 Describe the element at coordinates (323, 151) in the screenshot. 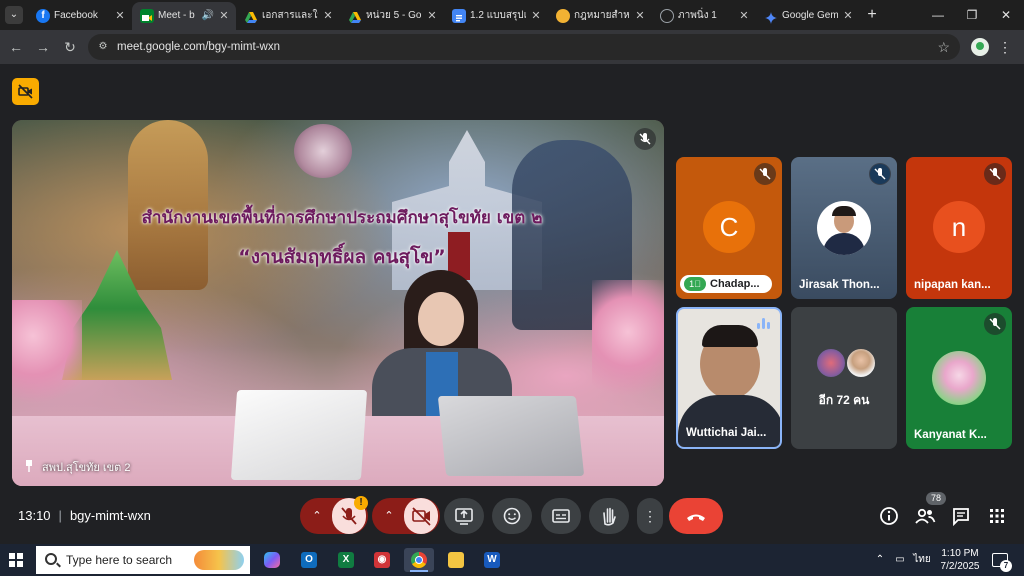

I see `emblem-image` at that location.